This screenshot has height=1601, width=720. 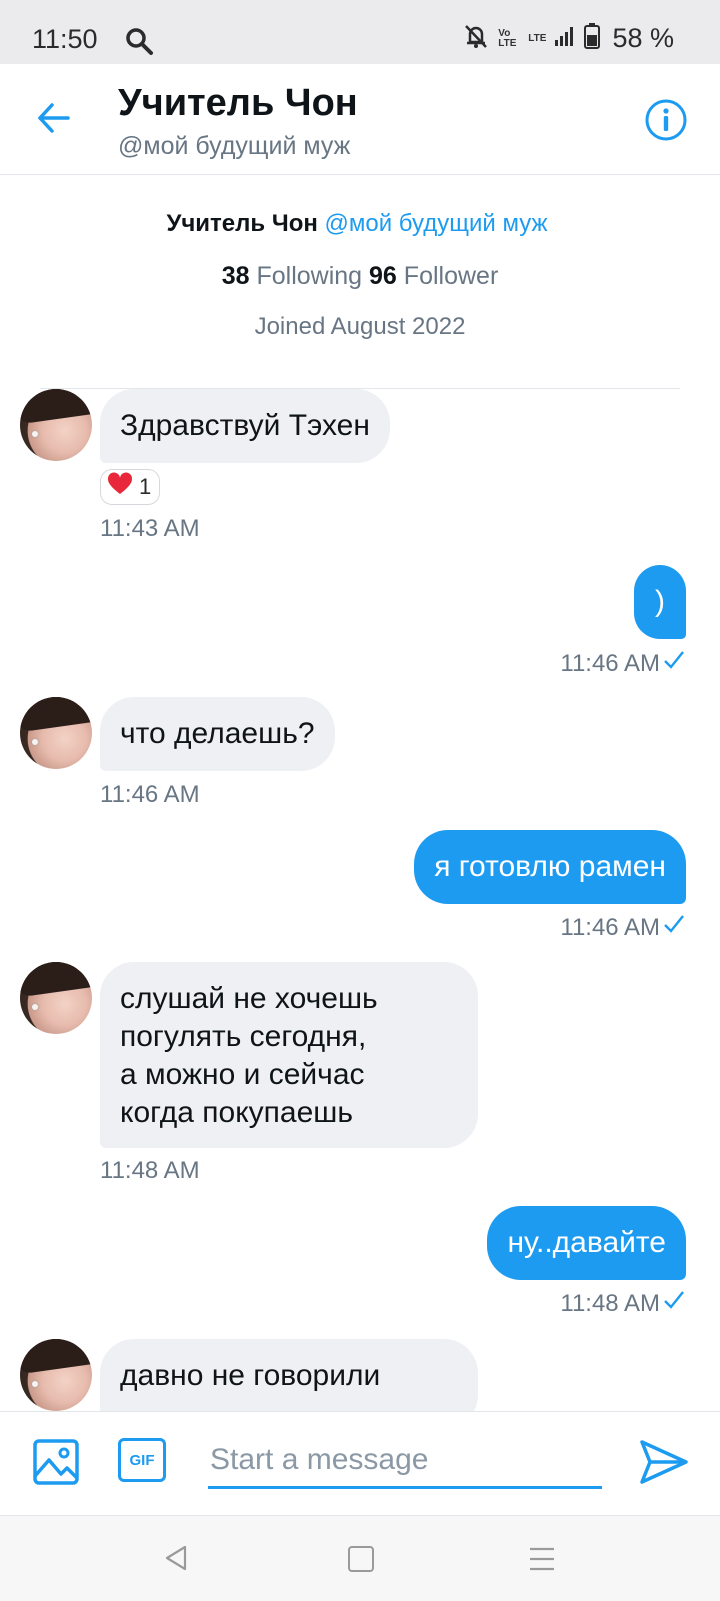 What do you see at coordinates (360, 326) in the screenshot?
I see `joined-date: Joined August 2022` at bounding box center [360, 326].